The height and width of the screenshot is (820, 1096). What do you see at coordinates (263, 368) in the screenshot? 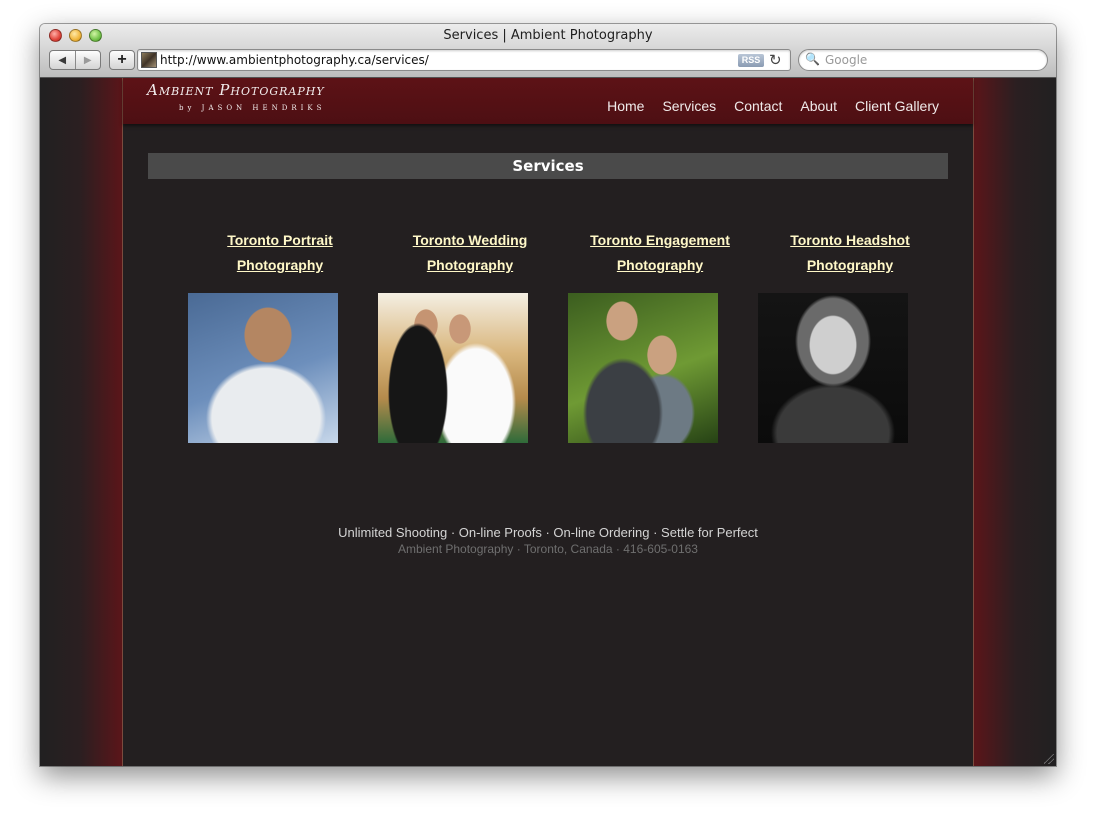
I see `portrait-photo` at bounding box center [263, 368].